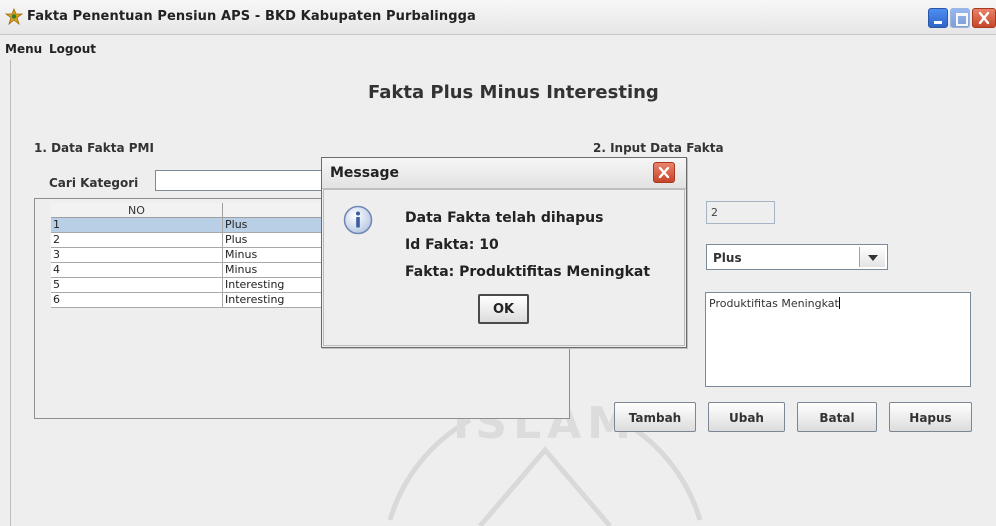  Describe the element at coordinates (655, 417) in the screenshot. I see `tambah-button: Tambah` at that location.